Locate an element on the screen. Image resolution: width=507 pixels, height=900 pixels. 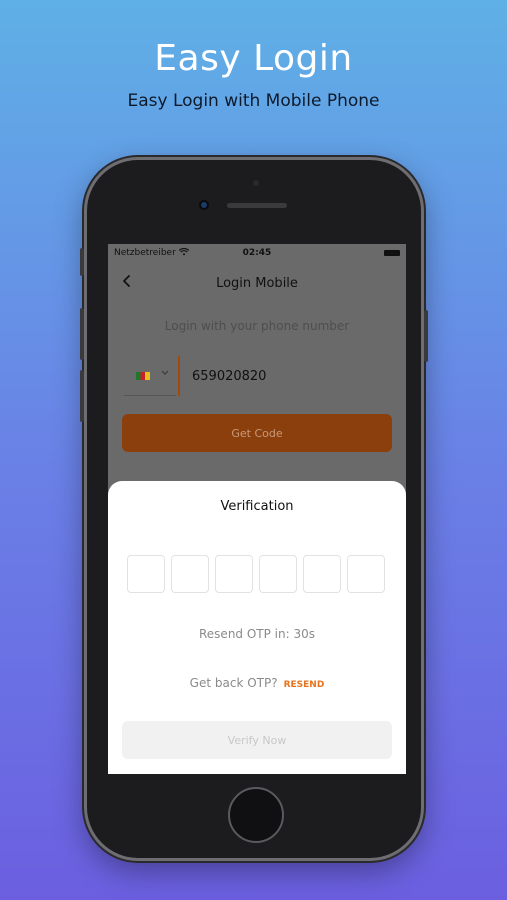
phone-number-row is located at coordinates (257, 376).